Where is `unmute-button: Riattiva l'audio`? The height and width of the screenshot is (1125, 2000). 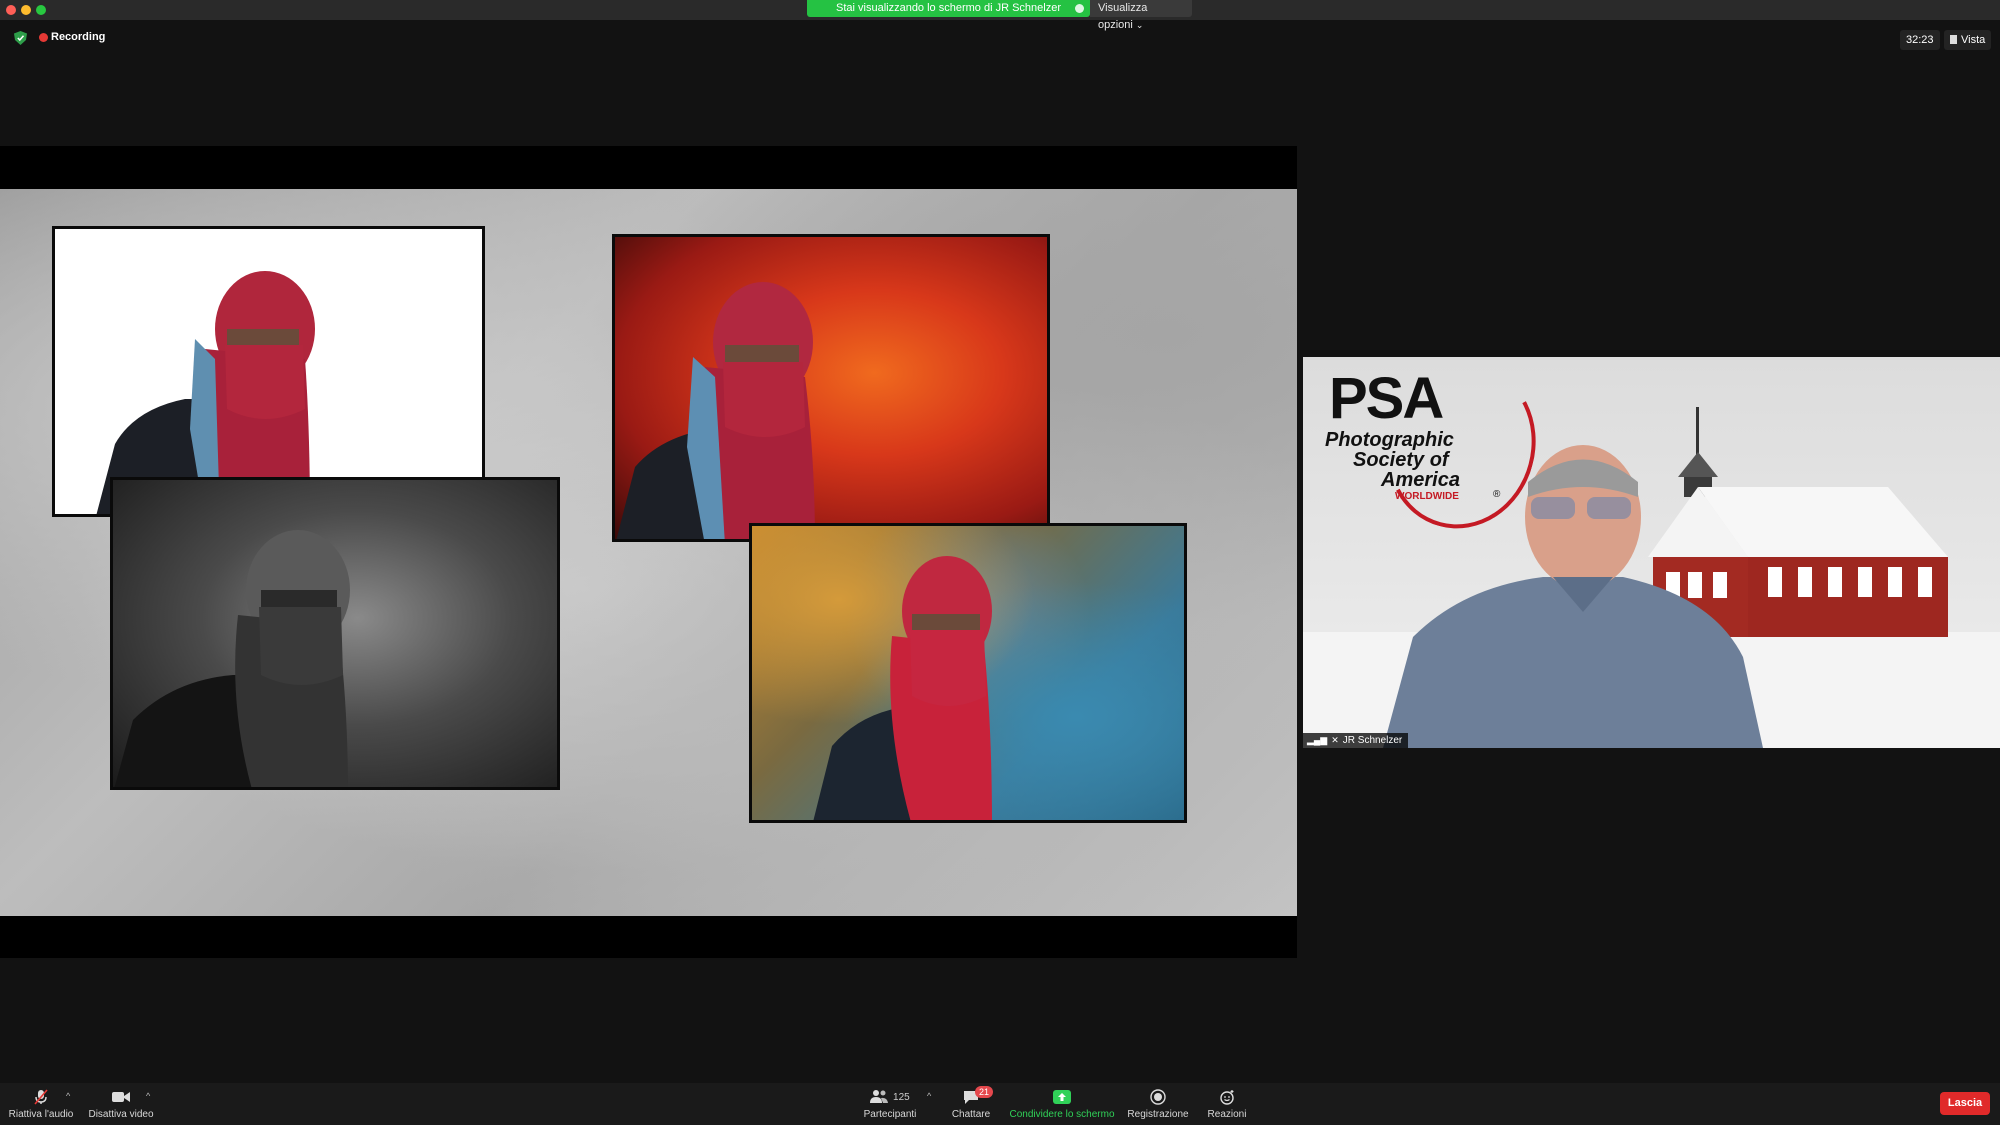 unmute-button: Riattiva l'audio is located at coordinates (41, 1104).